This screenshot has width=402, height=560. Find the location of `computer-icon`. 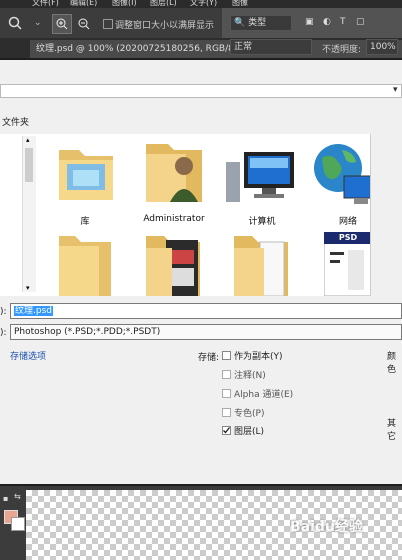

computer-icon is located at coordinates (260, 177).